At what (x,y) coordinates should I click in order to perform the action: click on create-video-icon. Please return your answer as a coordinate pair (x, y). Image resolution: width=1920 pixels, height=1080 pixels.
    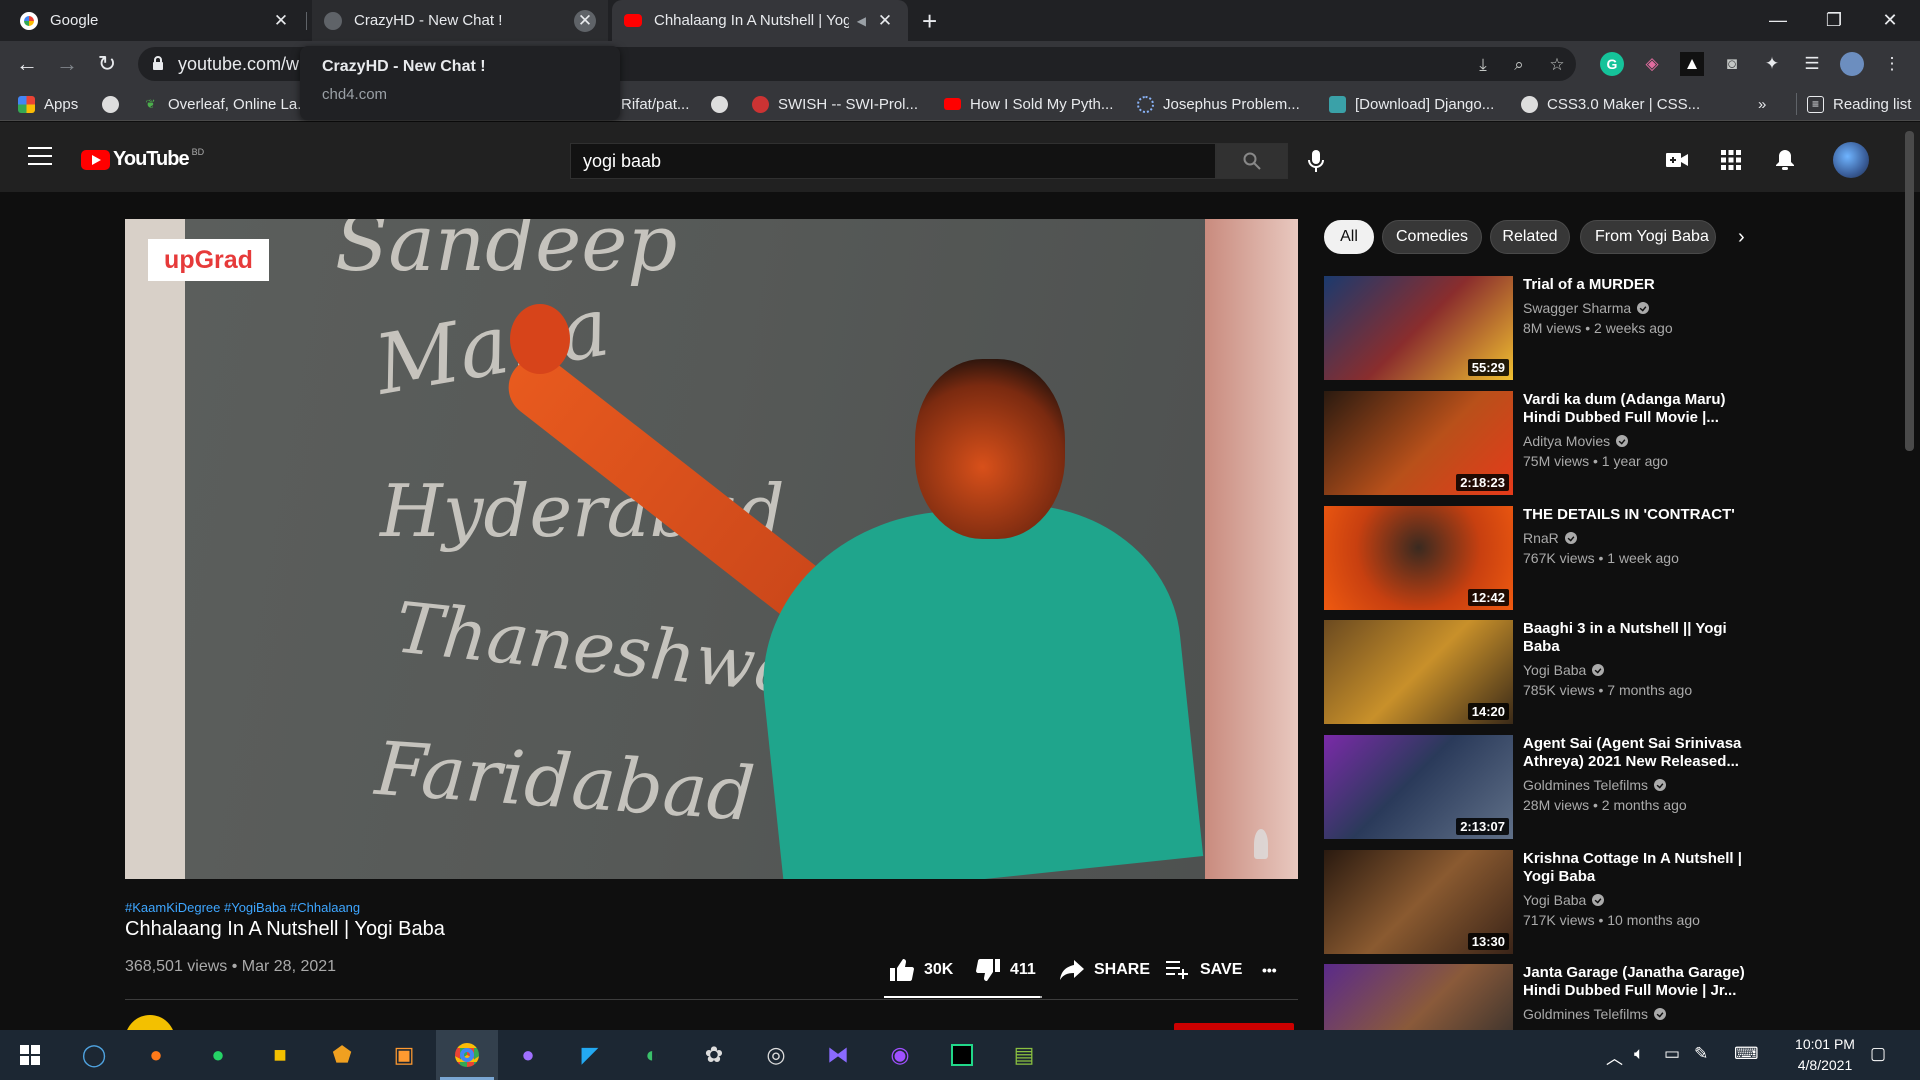
    Looking at the image, I should click on (1677, 160).